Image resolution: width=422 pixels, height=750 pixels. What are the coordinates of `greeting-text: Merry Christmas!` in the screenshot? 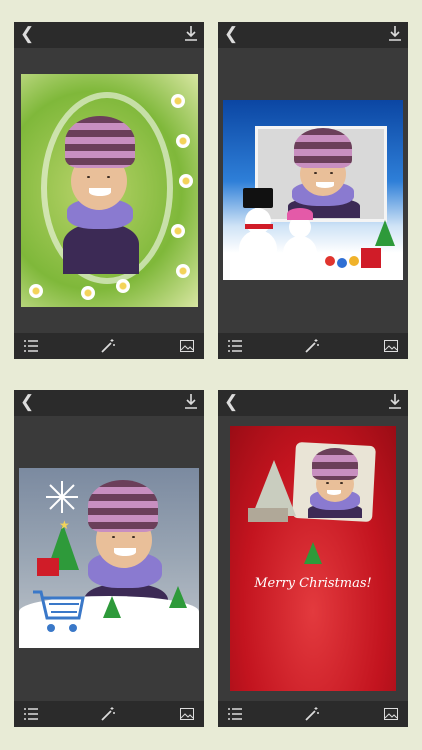 It's located at (313, 583).